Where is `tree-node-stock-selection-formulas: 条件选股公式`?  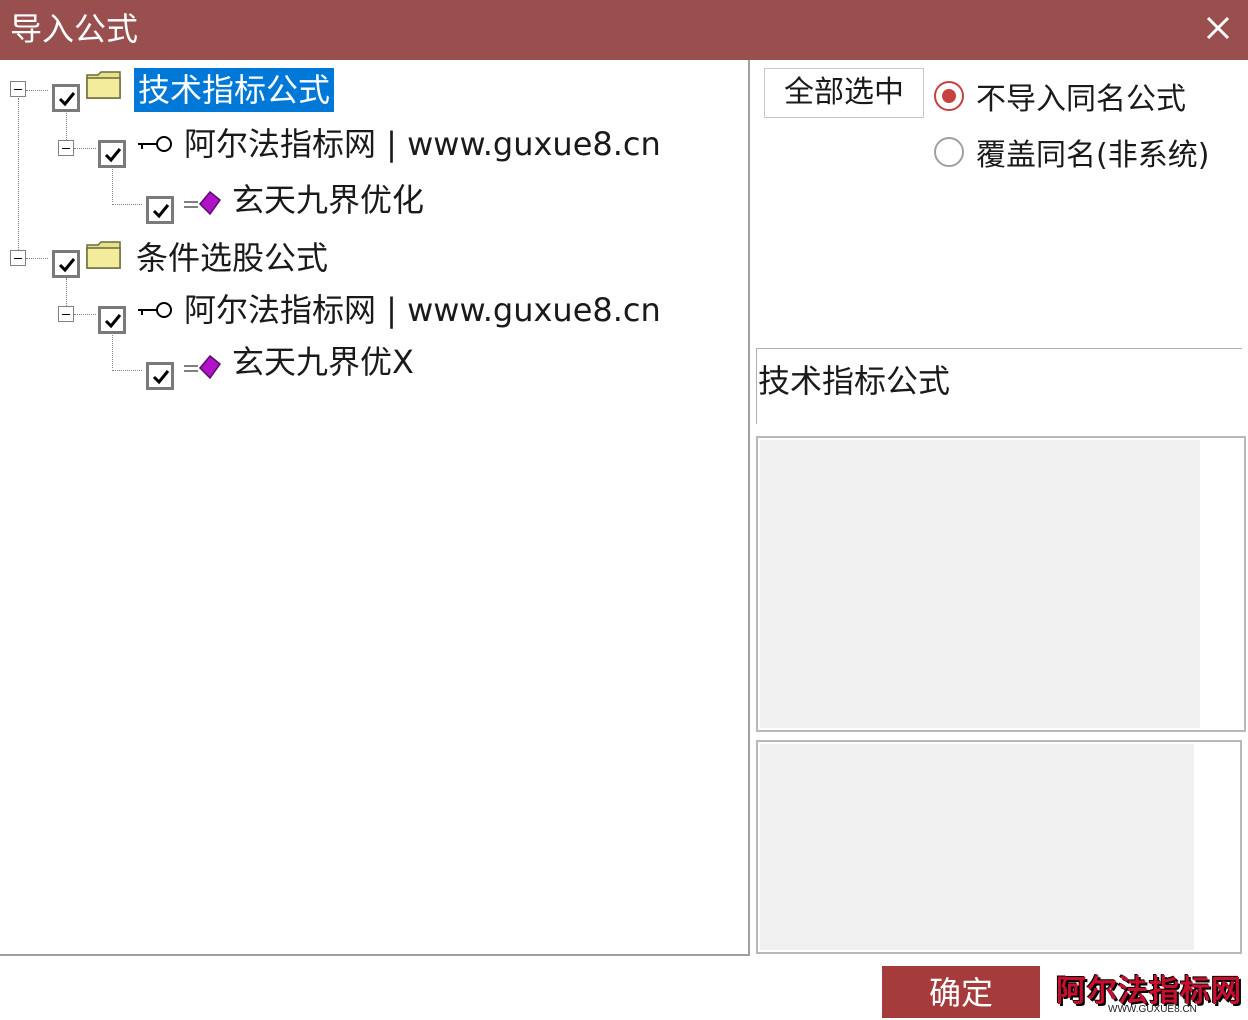
tree-node-stock-selection-formulas: 条件选股公式 is located at coordinates (180, 258).